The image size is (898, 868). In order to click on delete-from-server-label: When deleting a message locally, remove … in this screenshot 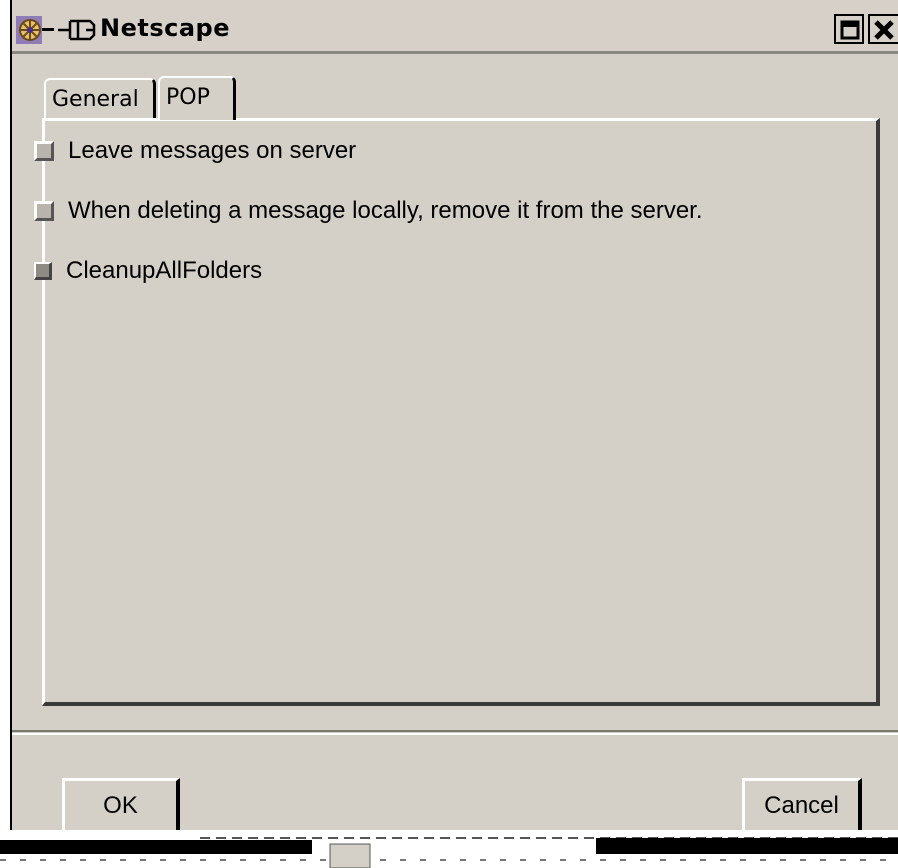, I will do `click(385, 210)`.